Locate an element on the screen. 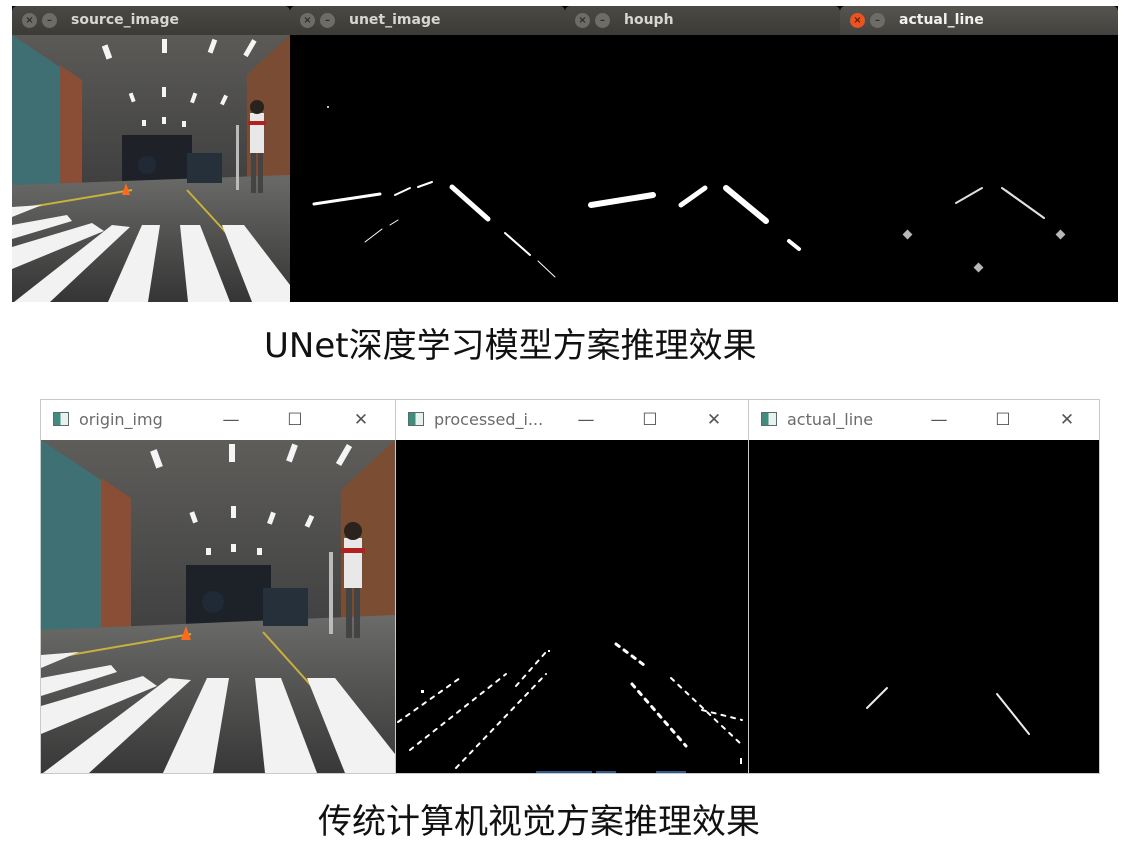 Image resolution: width=1138 pixels, height=854 pixels. hough-lines-image is located at coordinates (702, 168).